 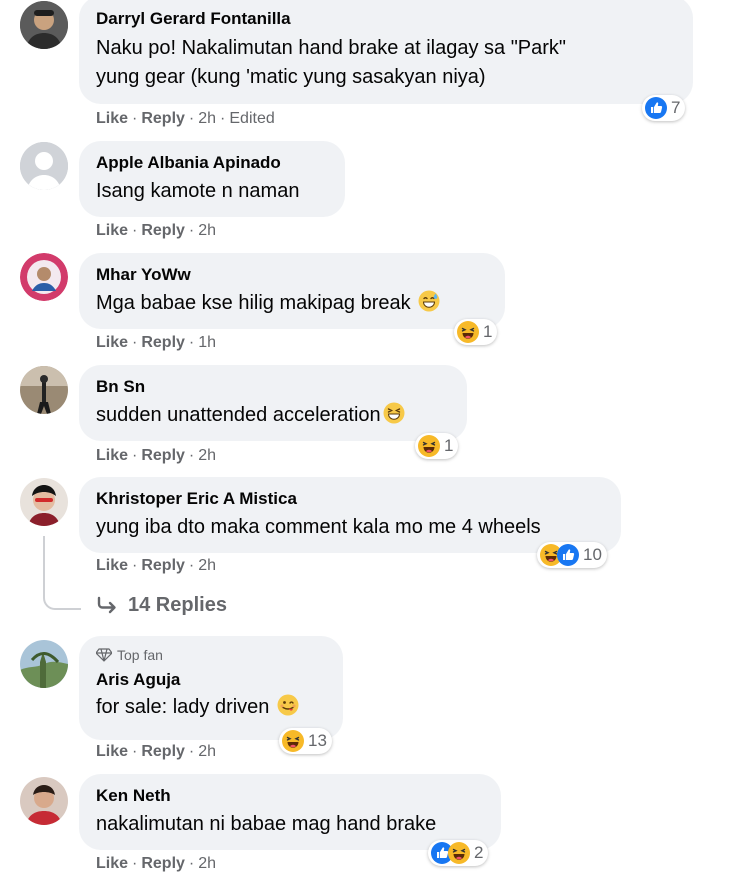 I want to click on comment-author: Darryl Gerard Fontanilla, so click(x=386, y=19).